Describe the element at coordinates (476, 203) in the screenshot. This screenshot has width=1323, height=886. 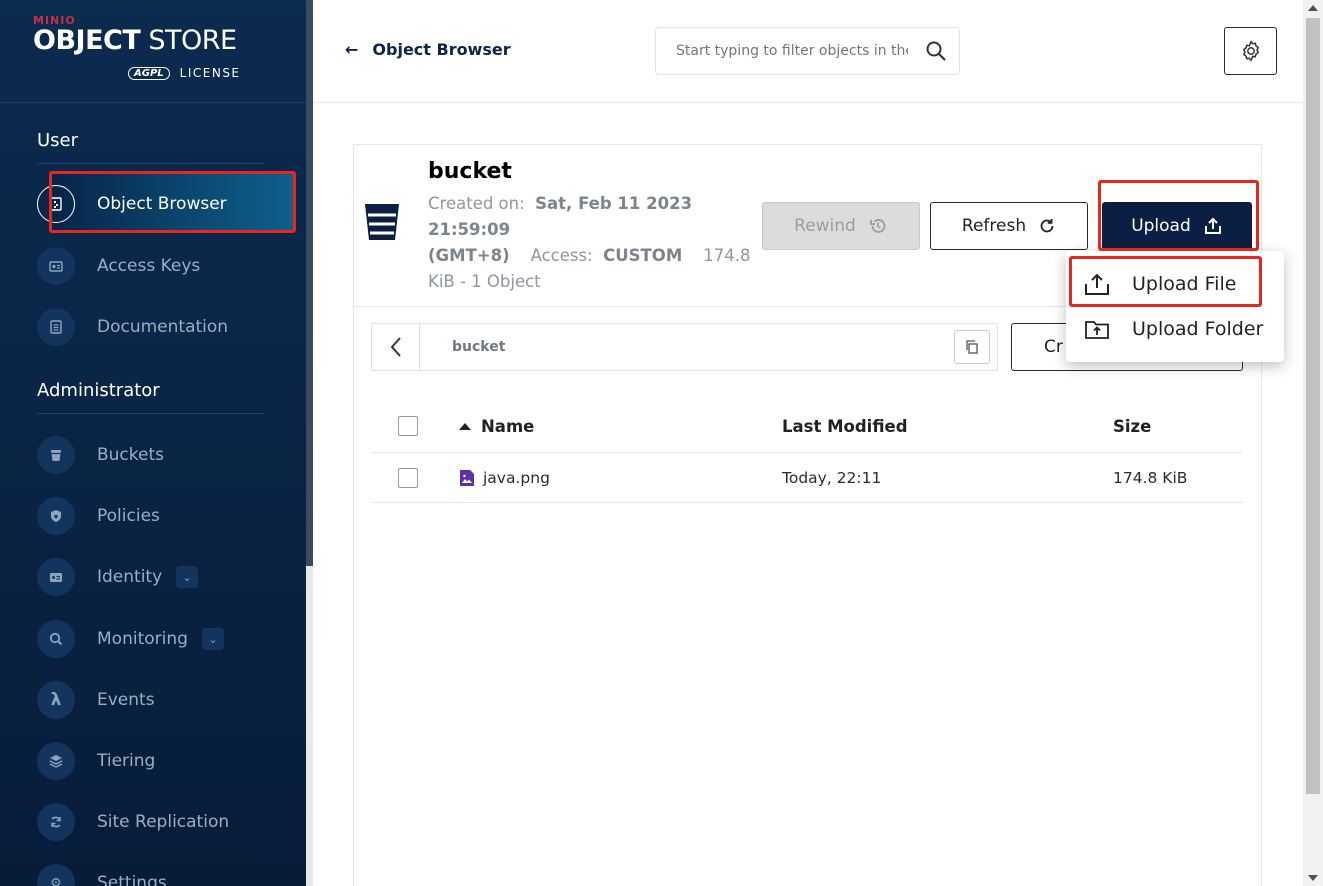
I see `created-label: Created on:` at that location.